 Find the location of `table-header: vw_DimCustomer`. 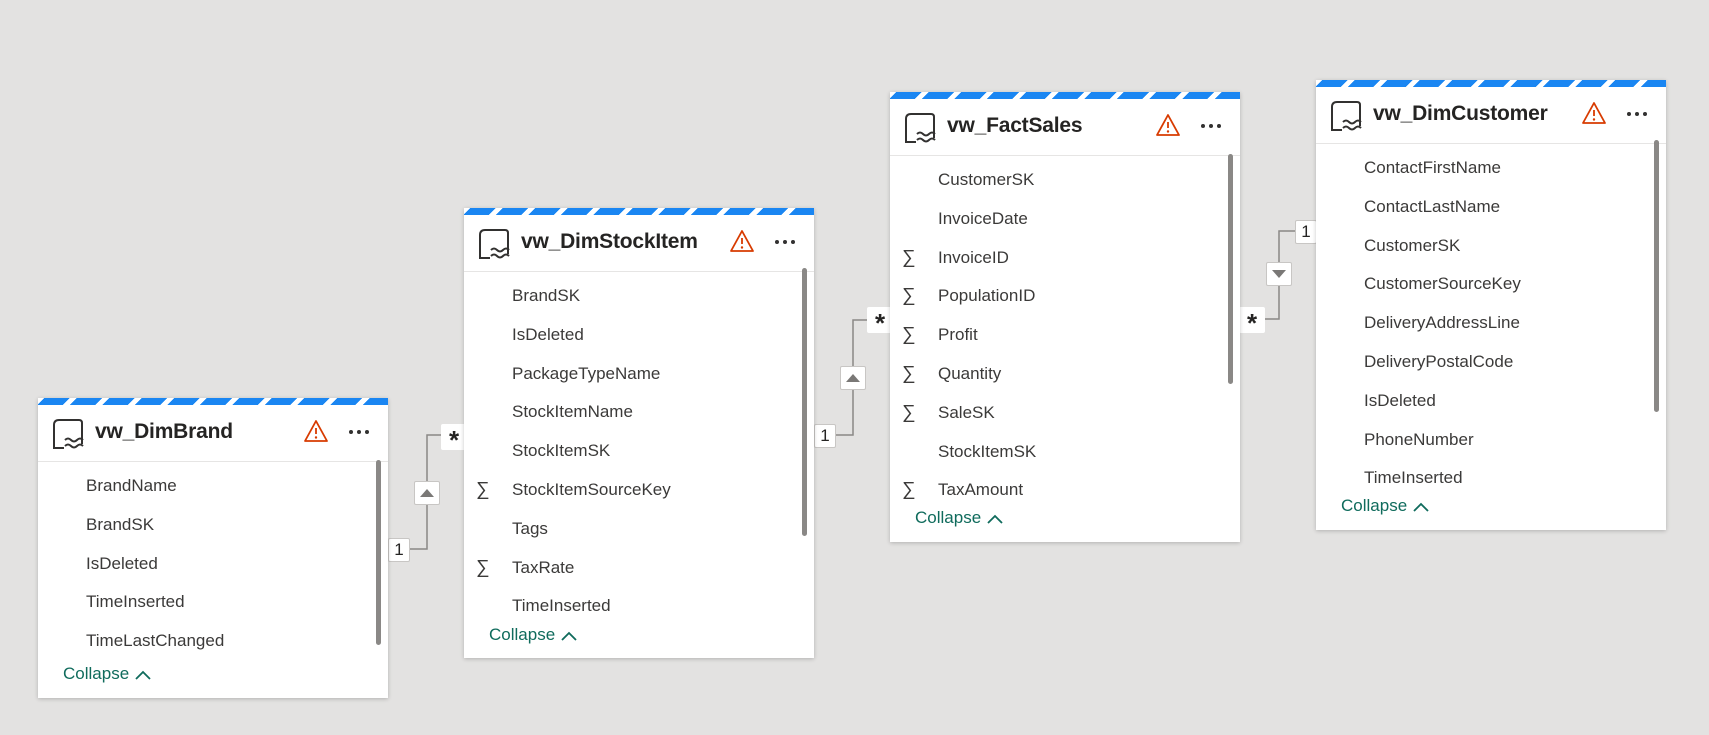

table-header: vw_DimCustomer is located at coordinates (1491, 115).